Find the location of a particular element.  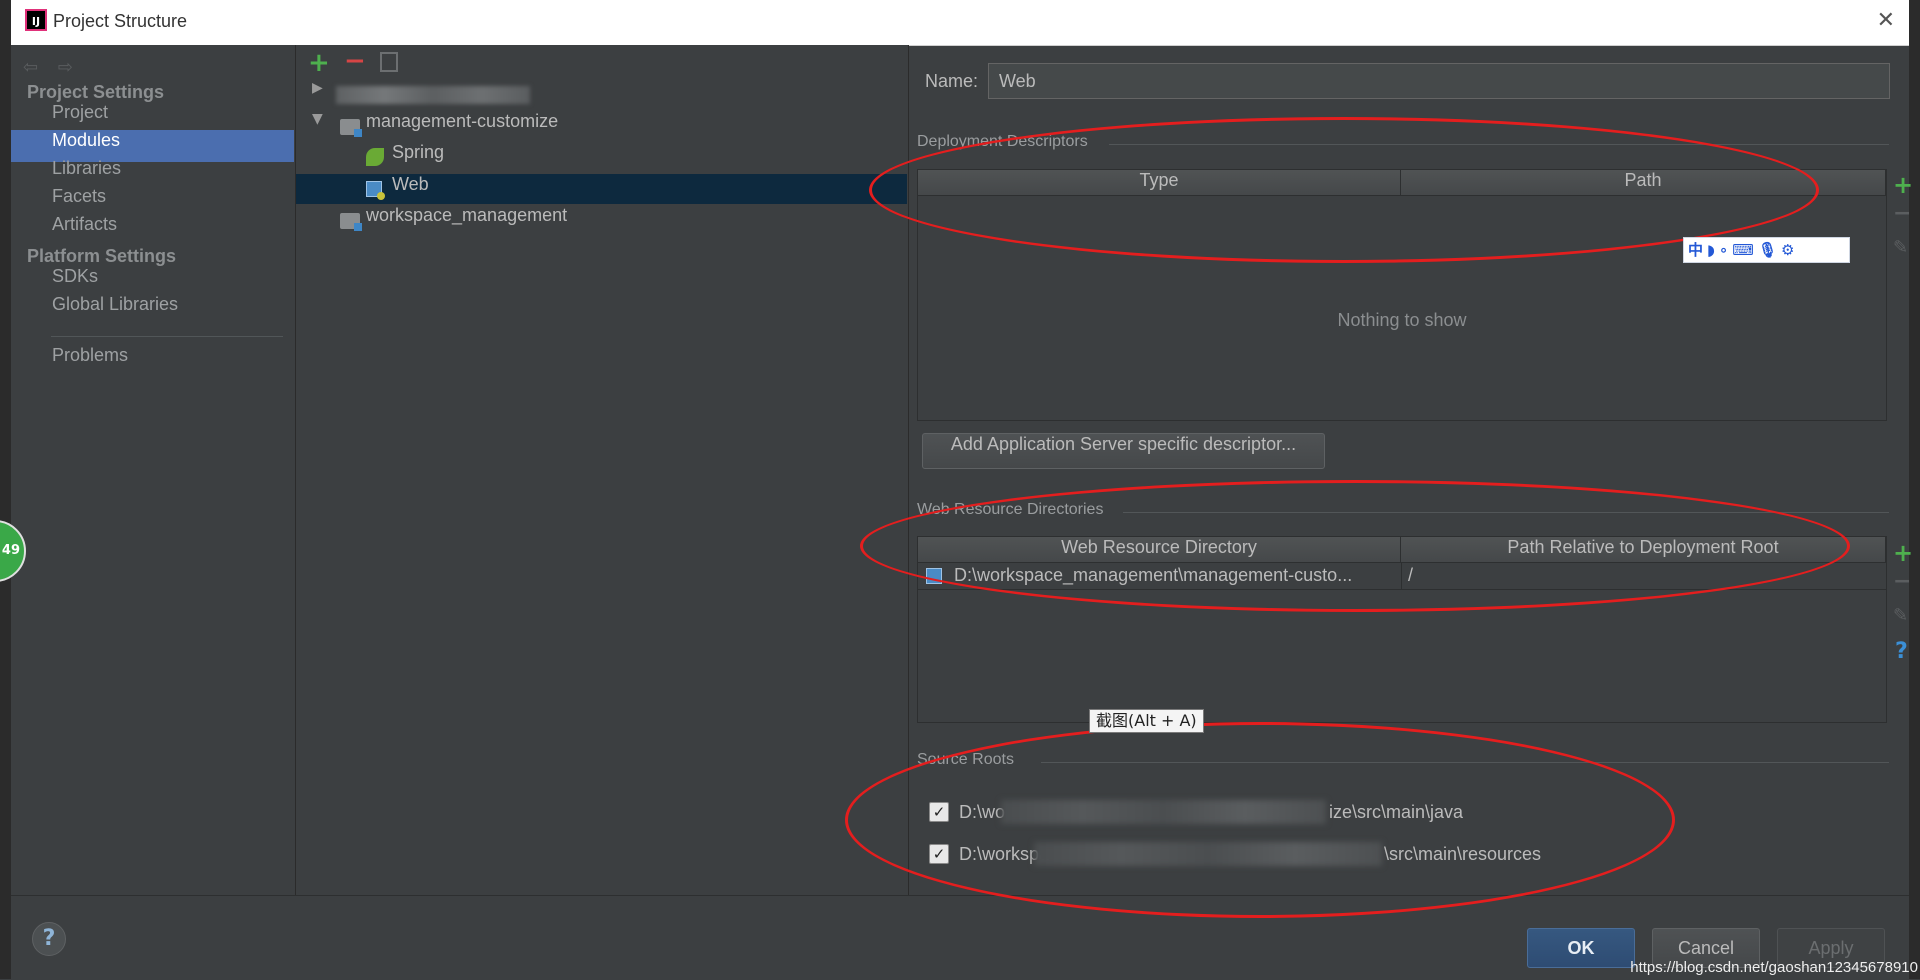

source-root-path-suffix: ize\src\main\java is located at coordinates (1396, 812).